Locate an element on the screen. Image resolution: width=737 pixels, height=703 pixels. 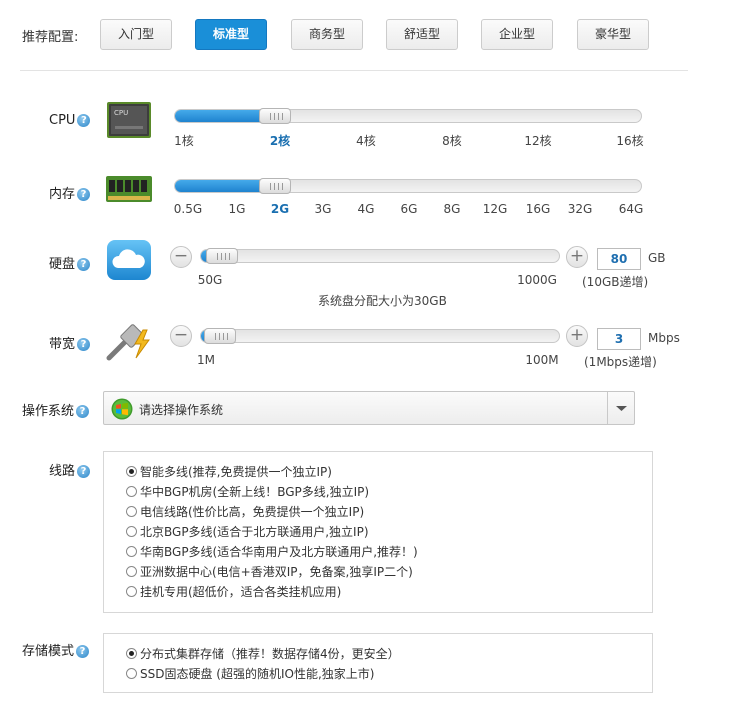
bandwidth-max-label: 100M is located at coordinates (542, 360).